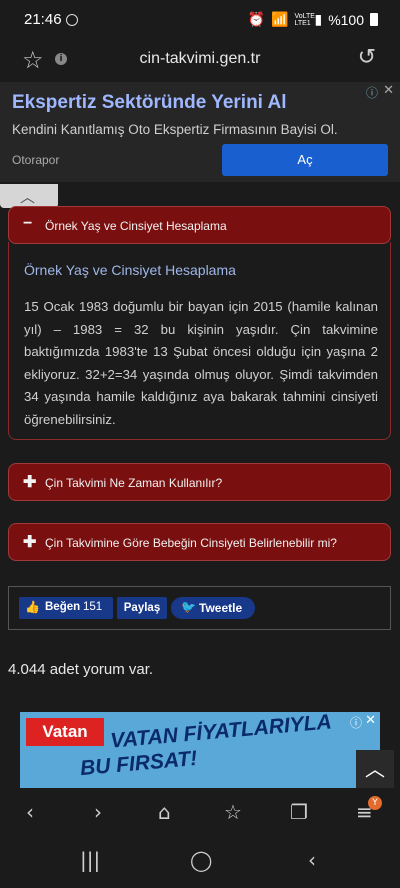  I want to click on comment-count: 4.044 adet yorum var., so click(81, 669).